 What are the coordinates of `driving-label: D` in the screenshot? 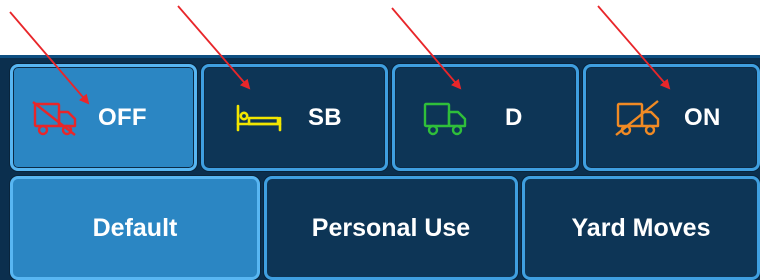 It's located at (514, 117).